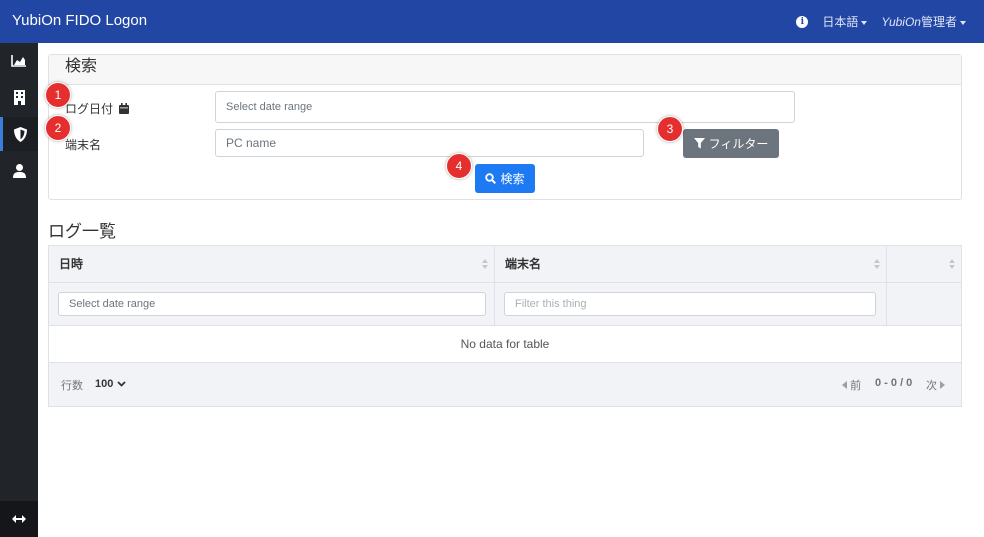 The width and height of the screenshot is (984, 537). What do you see at coordinates (738, 144) in the screenshot?
I see `filter-button-label: フィルター` at bounding box center [738, 144].